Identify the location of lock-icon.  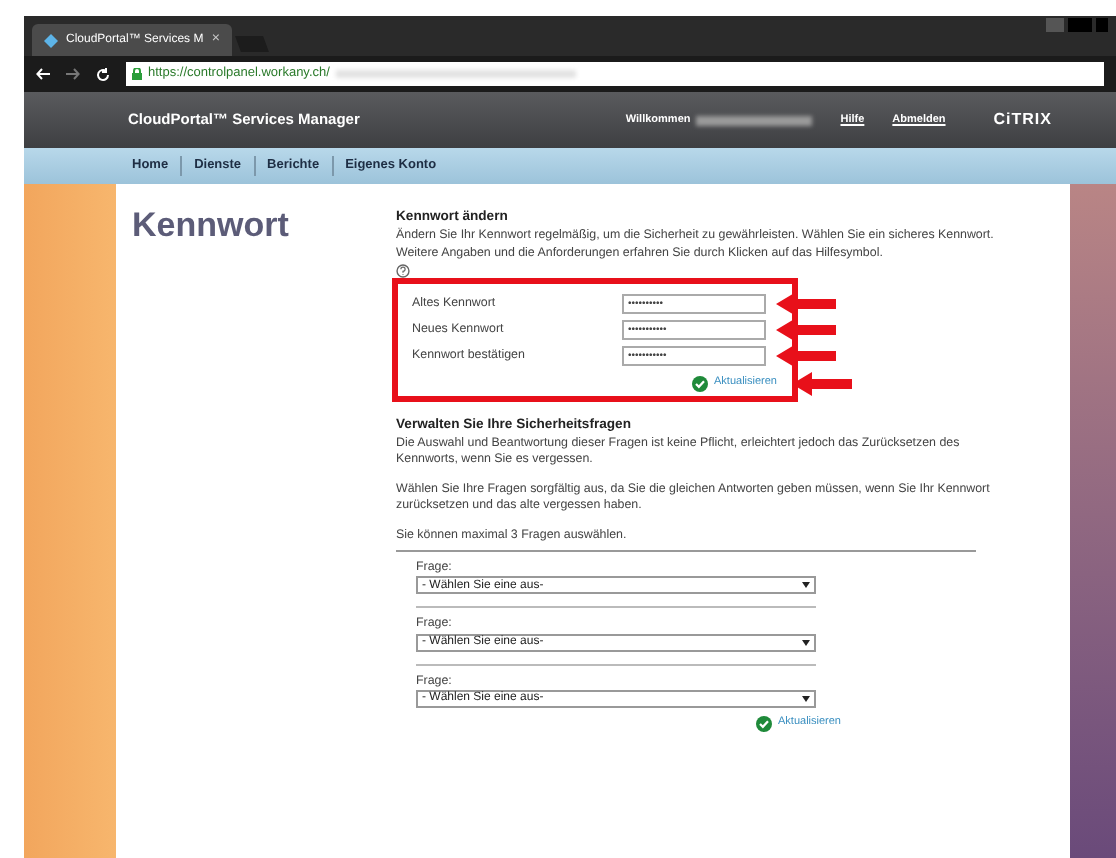
(137, 74).